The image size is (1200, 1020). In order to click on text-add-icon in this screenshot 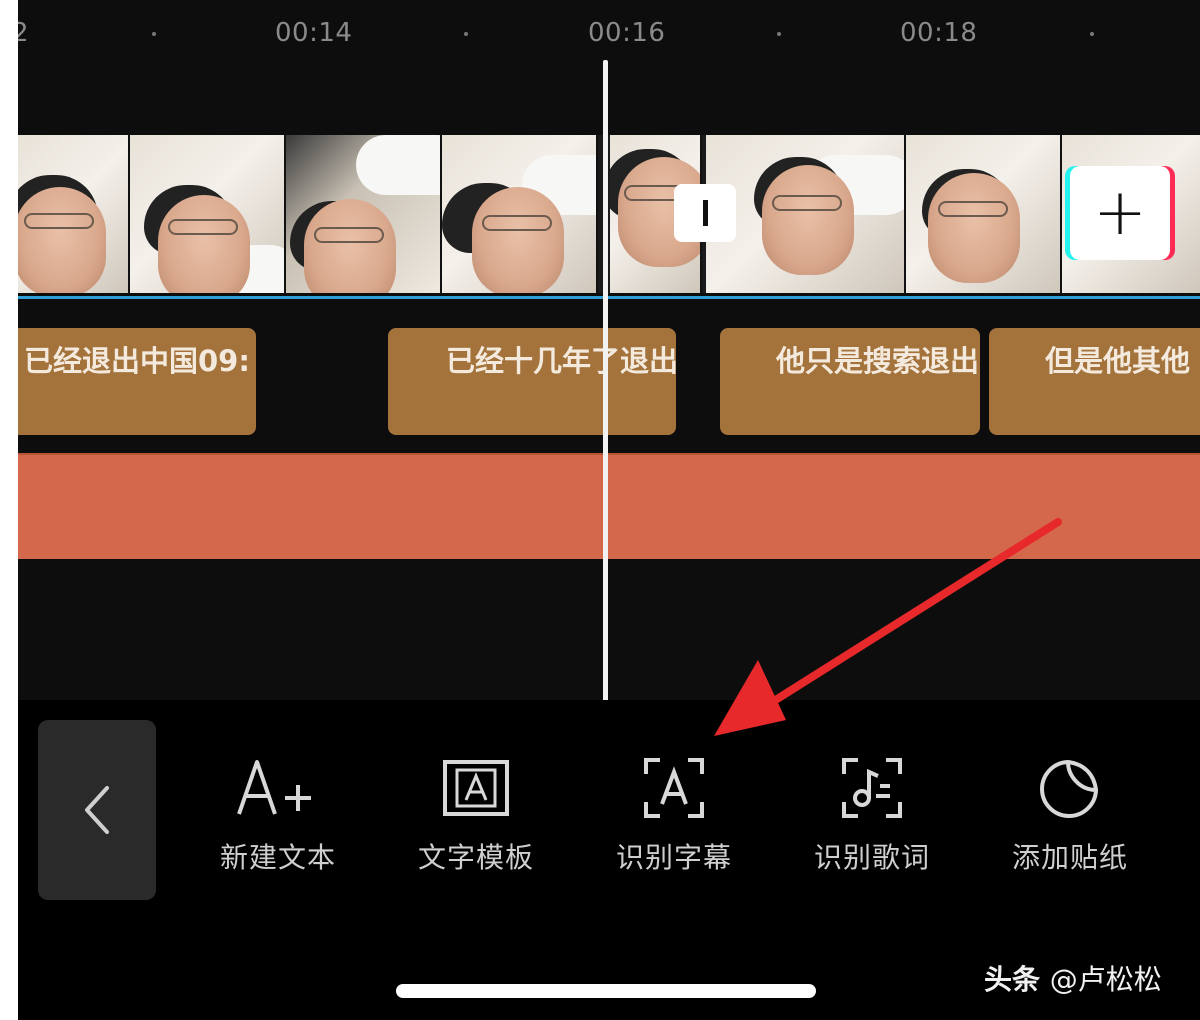, I will do `click(274, 787)`.